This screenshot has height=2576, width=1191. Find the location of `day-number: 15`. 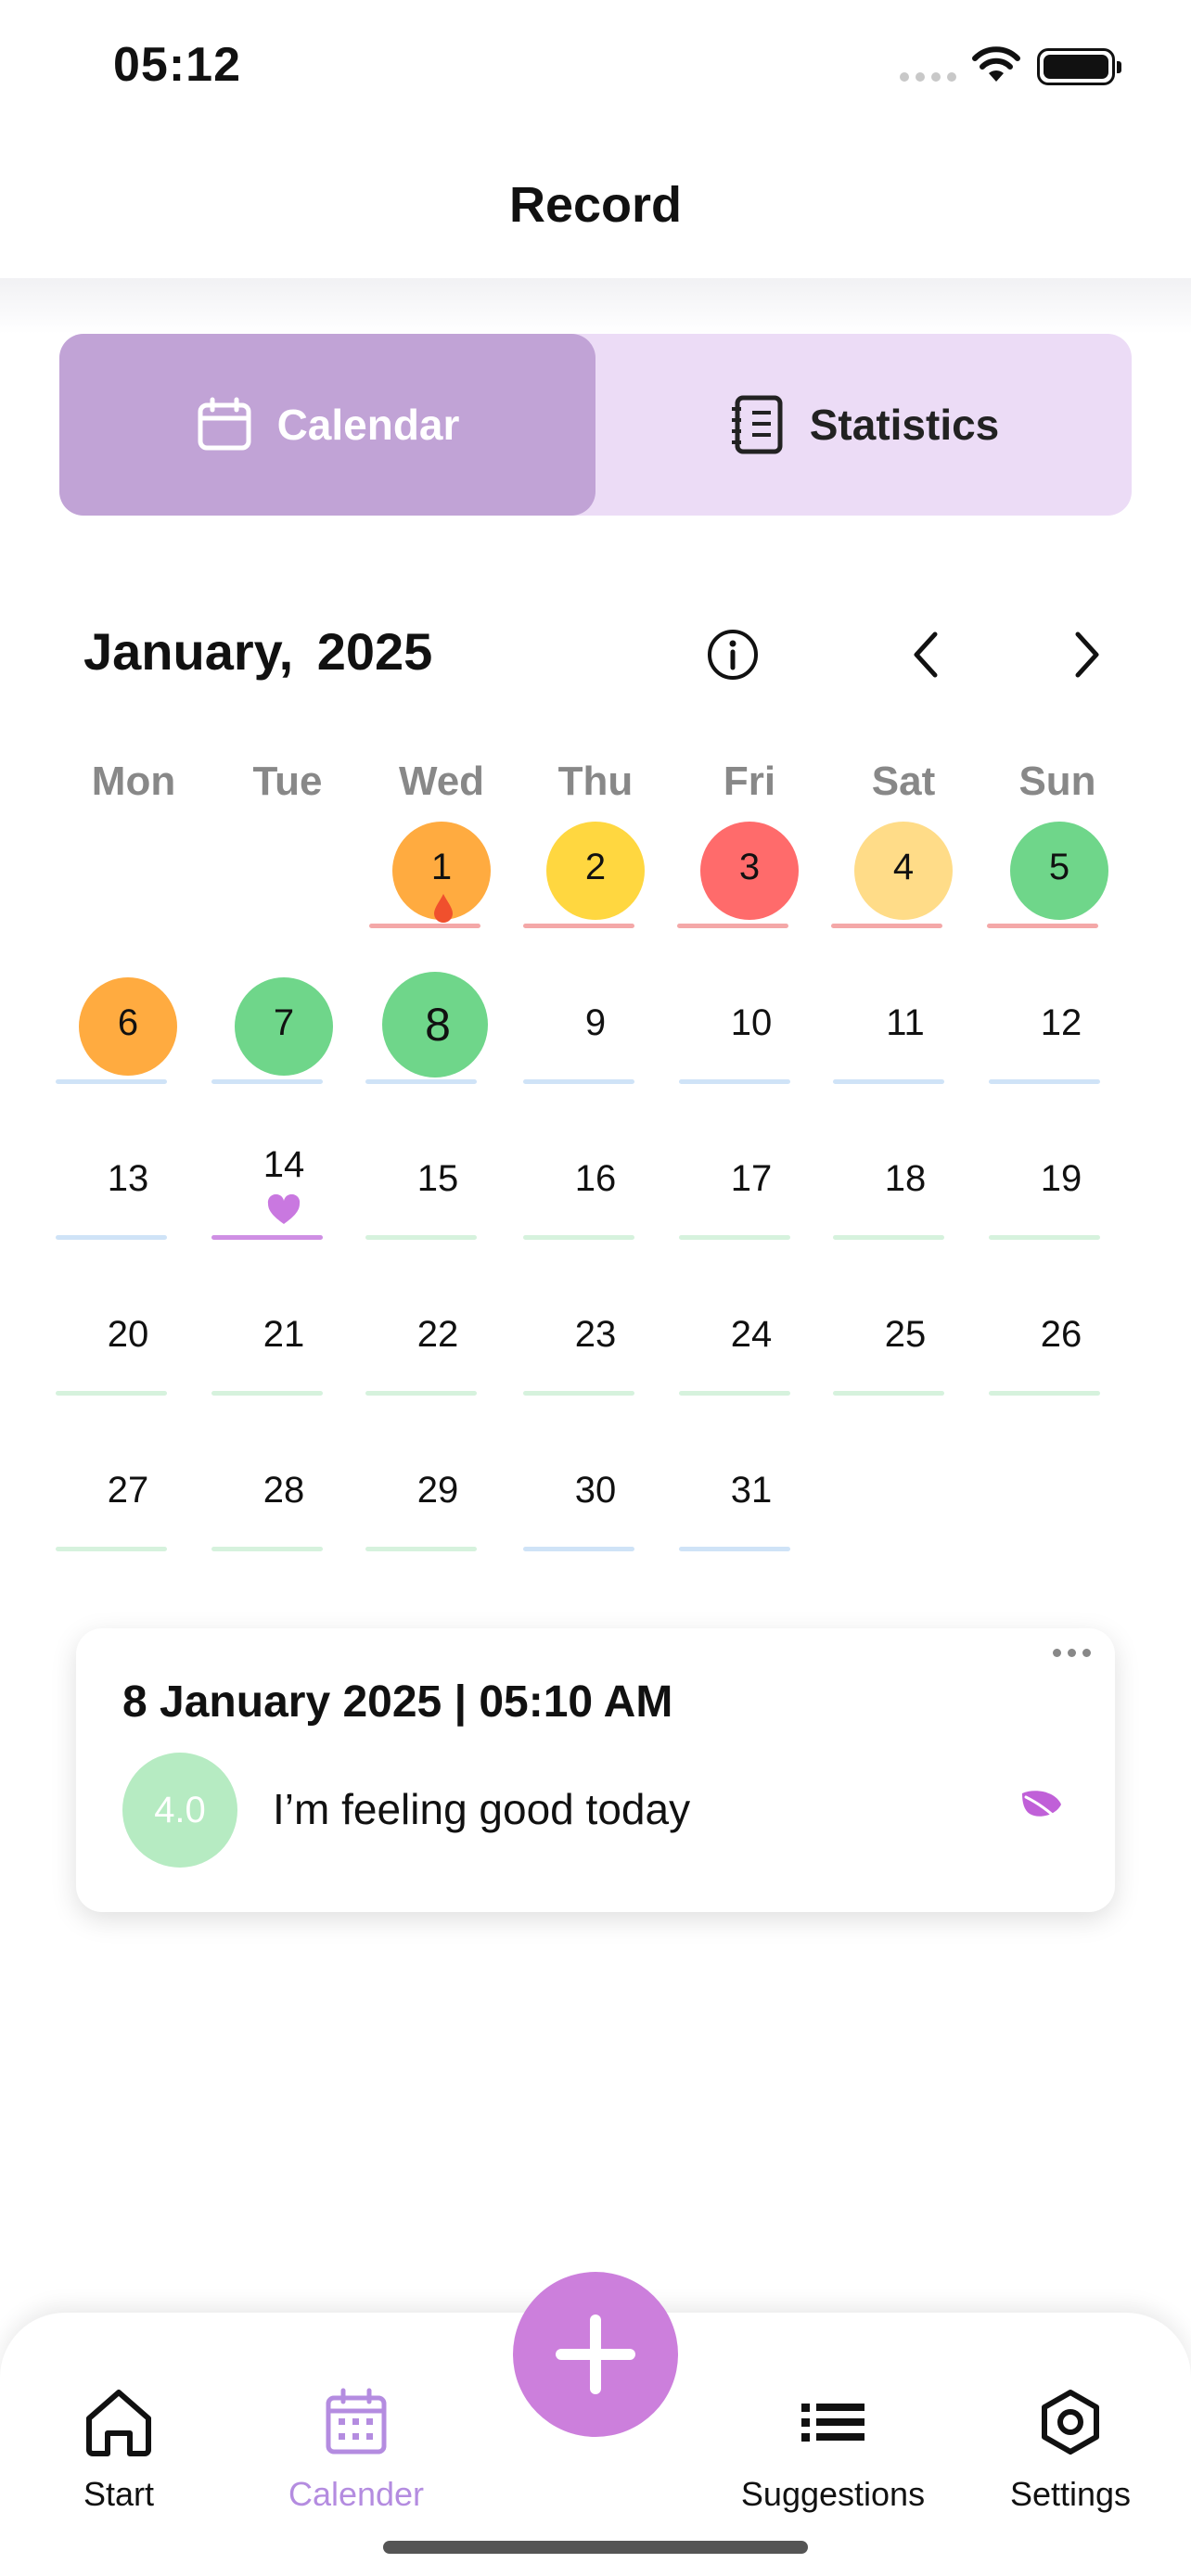

day-number: 15 is located at coordinates (437, 1178).